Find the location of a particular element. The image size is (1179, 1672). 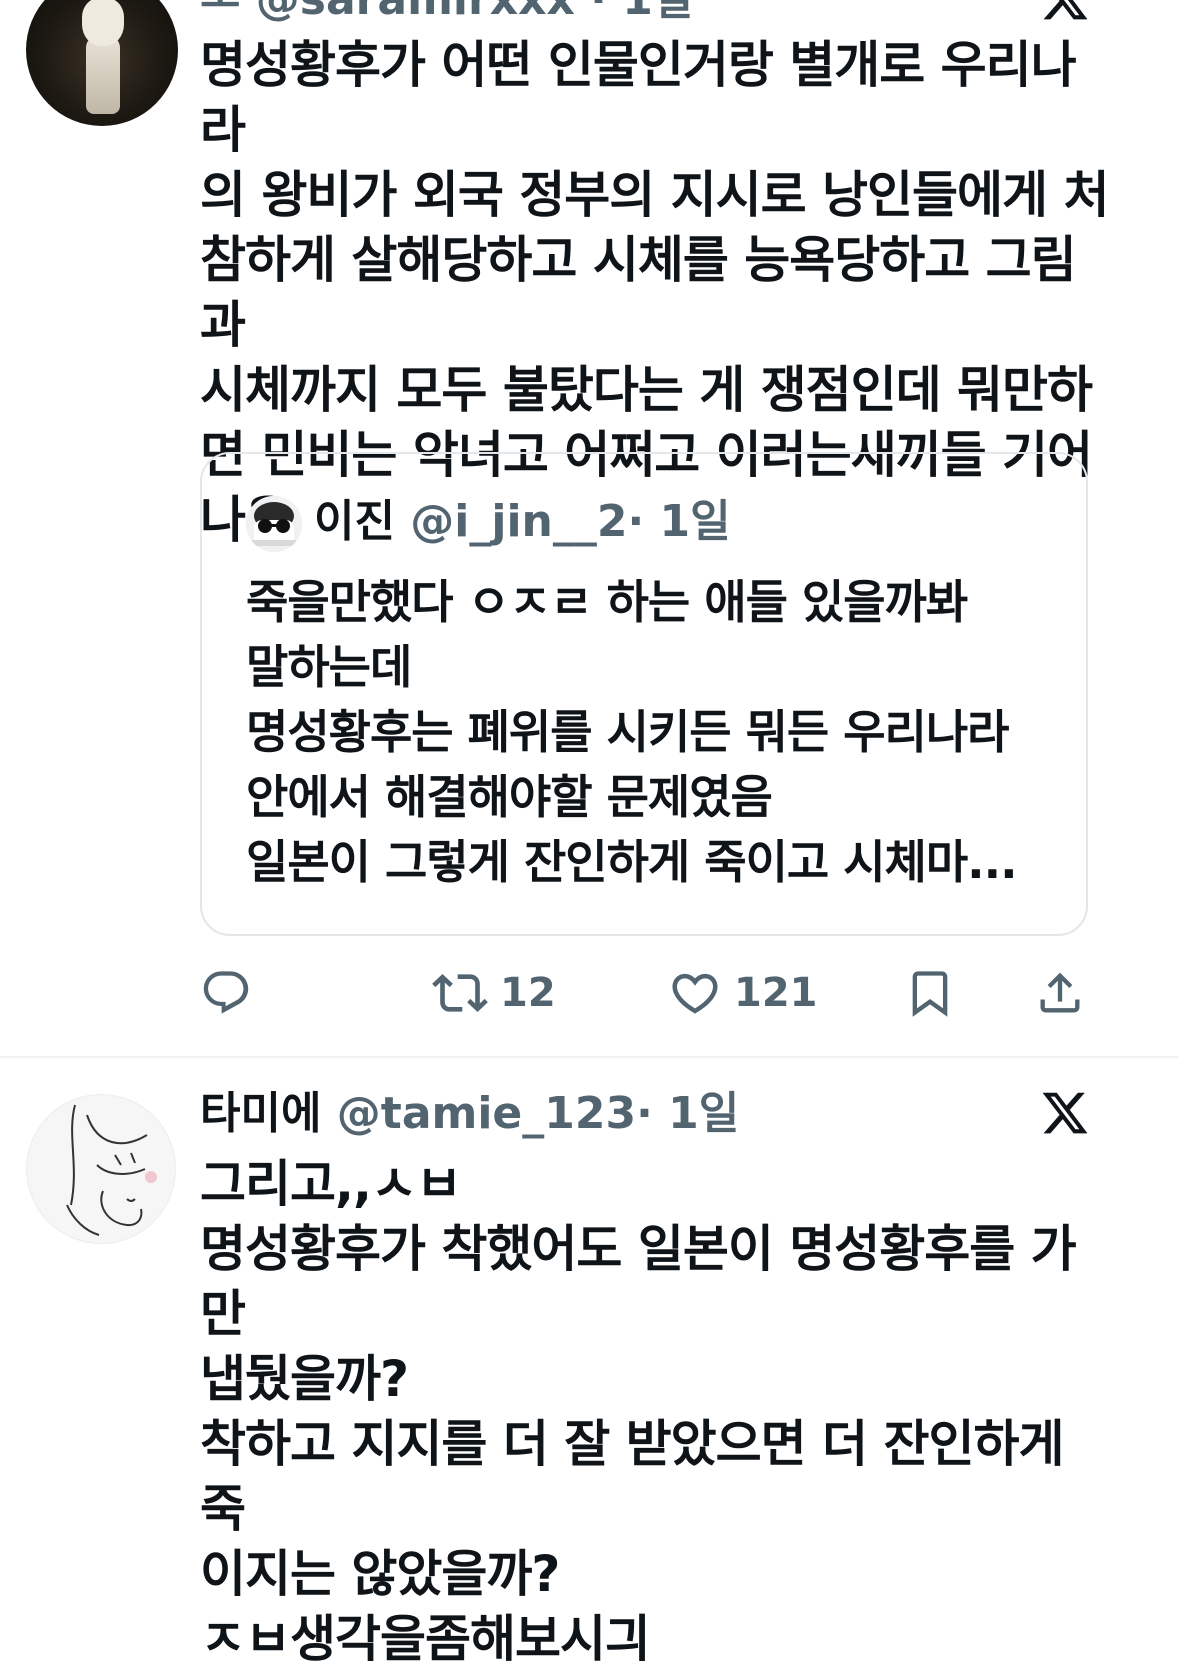

tweet-time: · 1일 is located at coordinates (688, 1113).